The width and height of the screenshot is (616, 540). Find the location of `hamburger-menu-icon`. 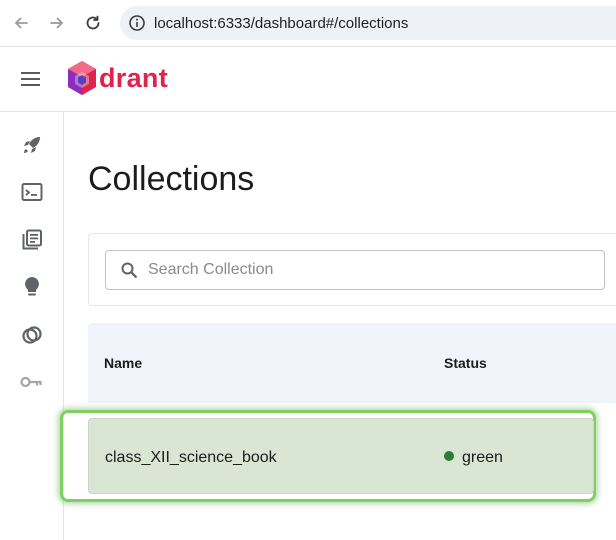

hamburger-menu-icon is located at coordinates (30, 79).